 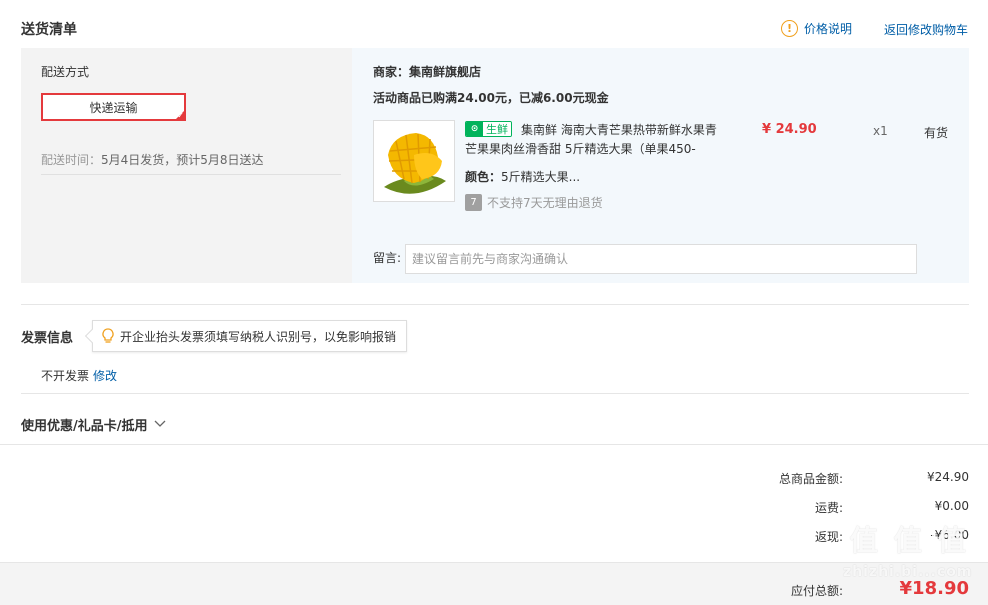 I want to click on no-return-notice: 7 不支持7天无理由退货, so click(x=534, y=202).